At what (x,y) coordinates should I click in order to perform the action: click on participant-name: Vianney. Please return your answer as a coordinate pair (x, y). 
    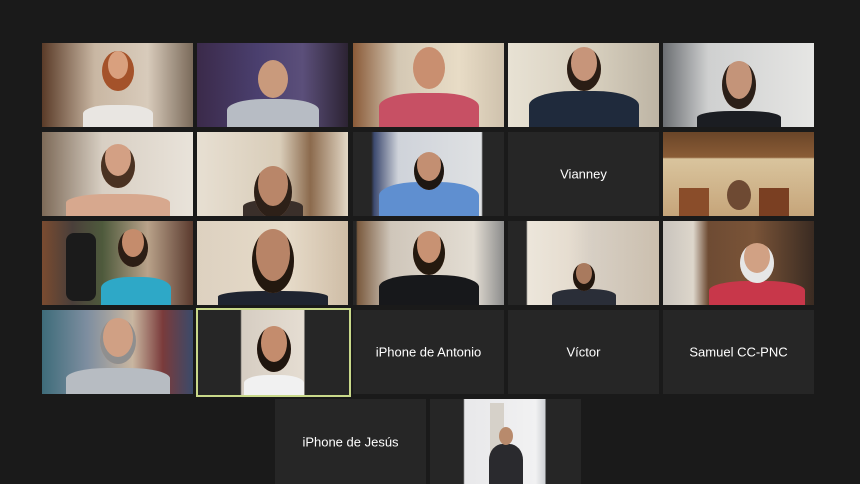
    Looking at the image, I should click on (583, 174).